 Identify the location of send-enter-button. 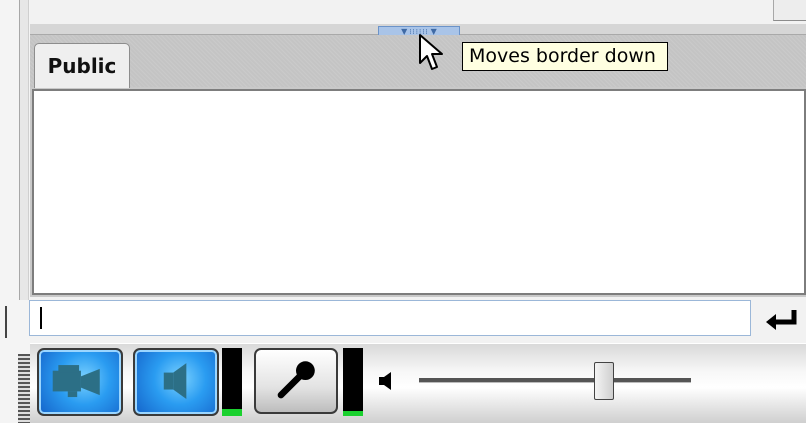
(782, 319).